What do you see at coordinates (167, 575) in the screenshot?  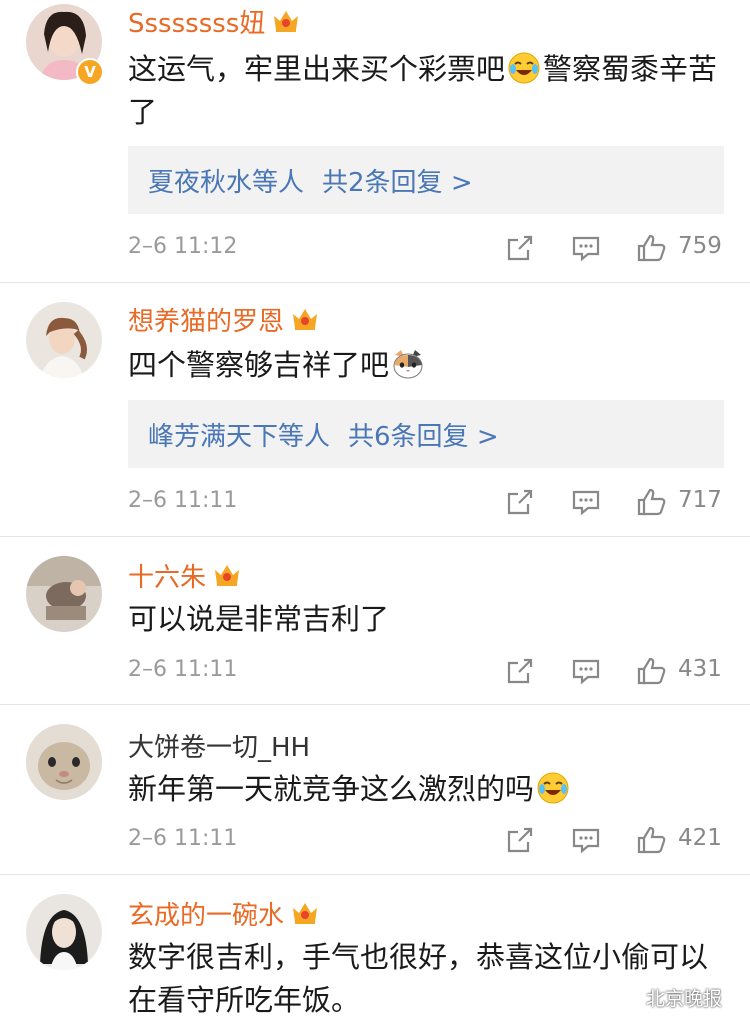 I see `username: 十六朱` at bounding box center [167, 575].